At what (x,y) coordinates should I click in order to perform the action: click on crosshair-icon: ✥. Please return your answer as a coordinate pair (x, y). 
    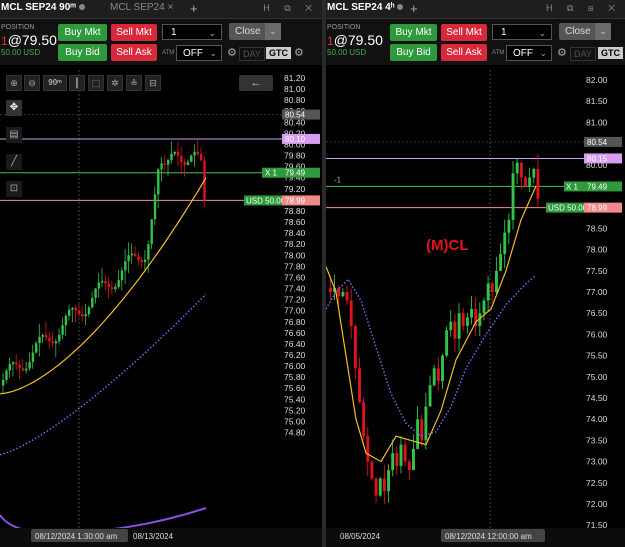
    Looking at the image, I should click on (14, 108).